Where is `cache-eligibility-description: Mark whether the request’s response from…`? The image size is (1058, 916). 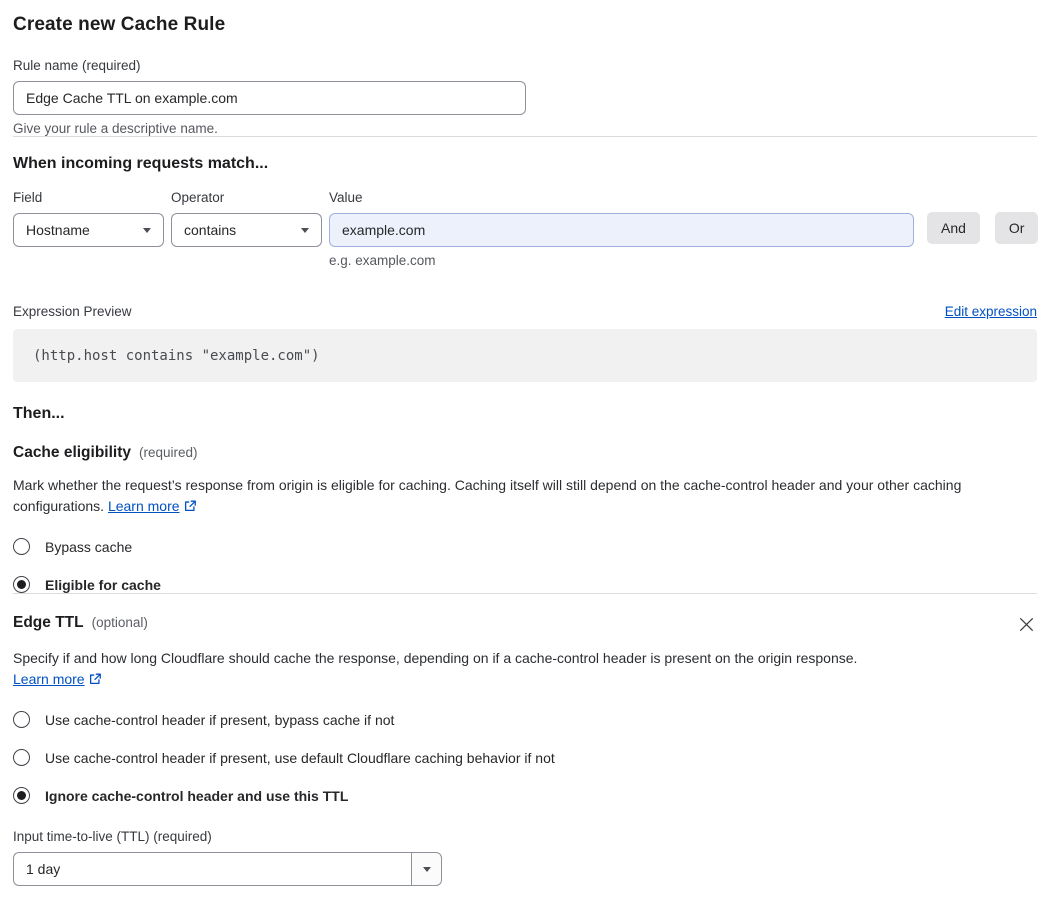
cache-eligibility-description: Mark whether the request’s response from… is located at coordinates (525, 496).